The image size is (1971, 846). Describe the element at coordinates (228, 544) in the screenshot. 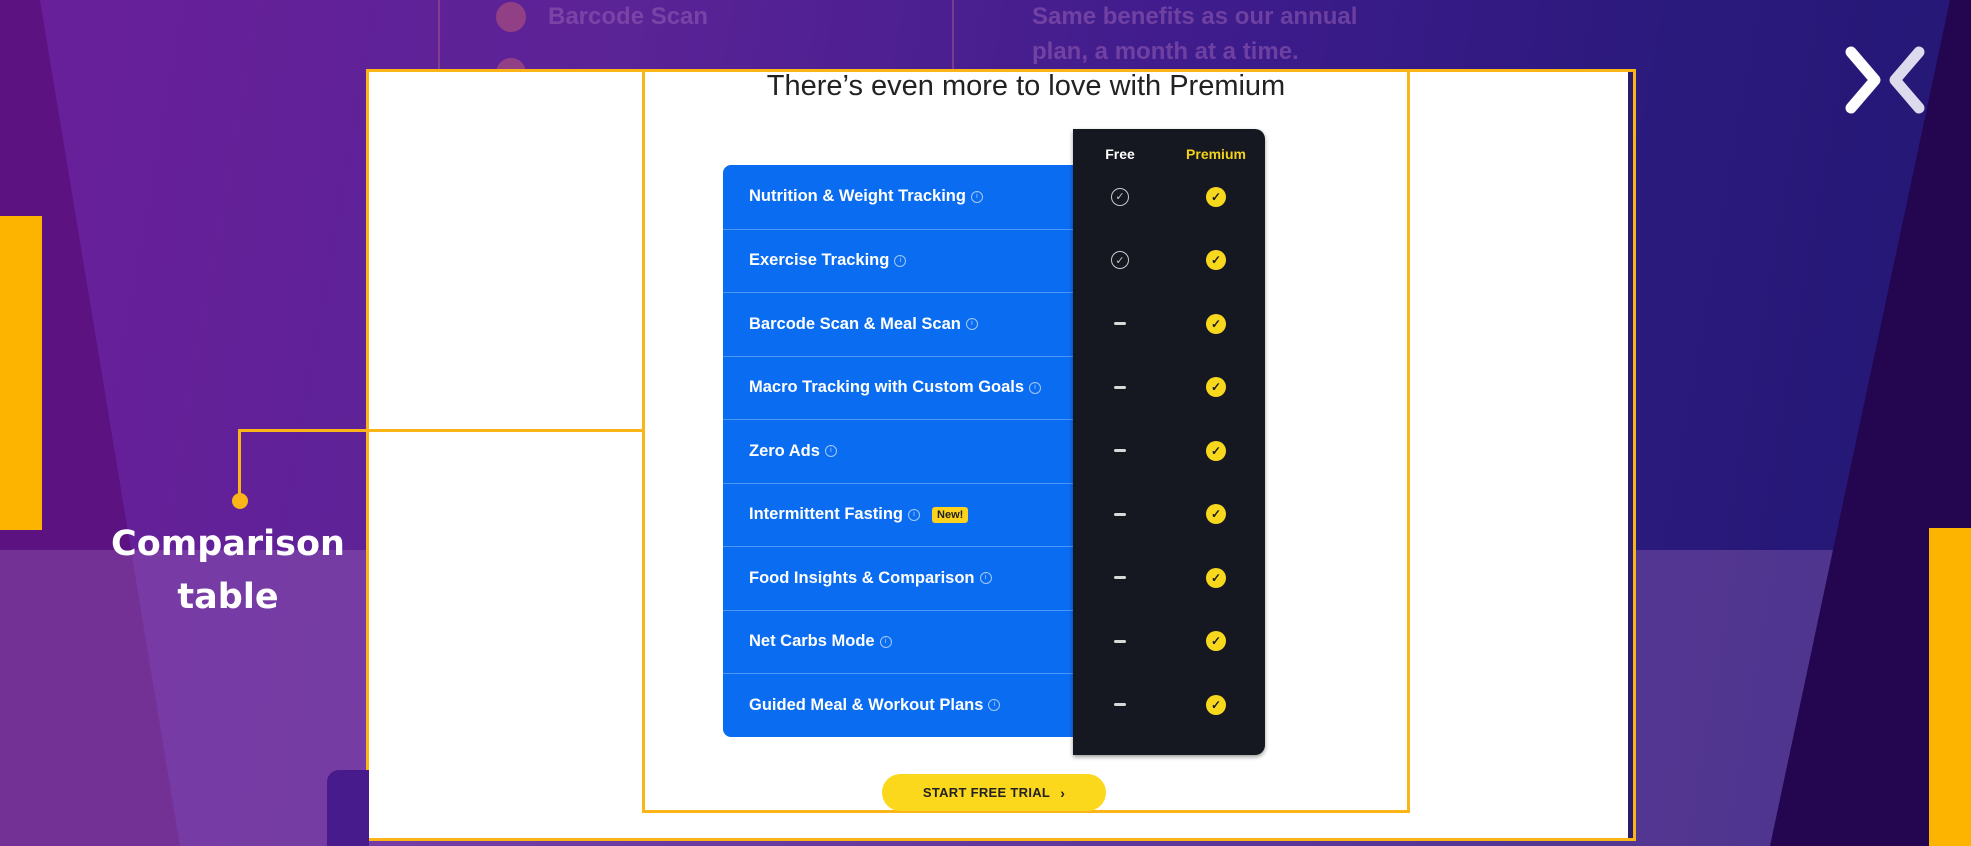

I see `callout-label-line: Comparison` at that location.